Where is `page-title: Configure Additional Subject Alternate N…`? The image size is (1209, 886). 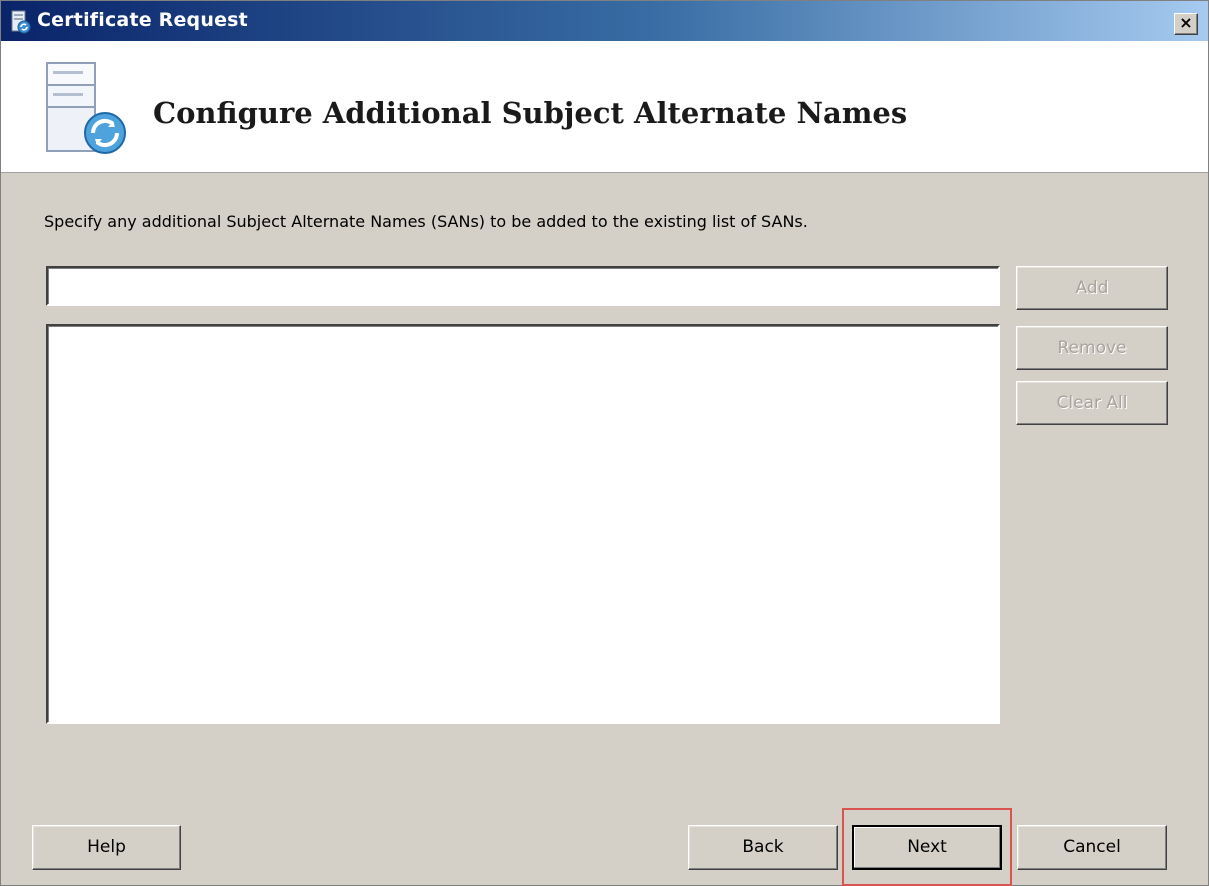 page-title: Configure Additional Subject Alternate N… is located at coordinates (530, 113).